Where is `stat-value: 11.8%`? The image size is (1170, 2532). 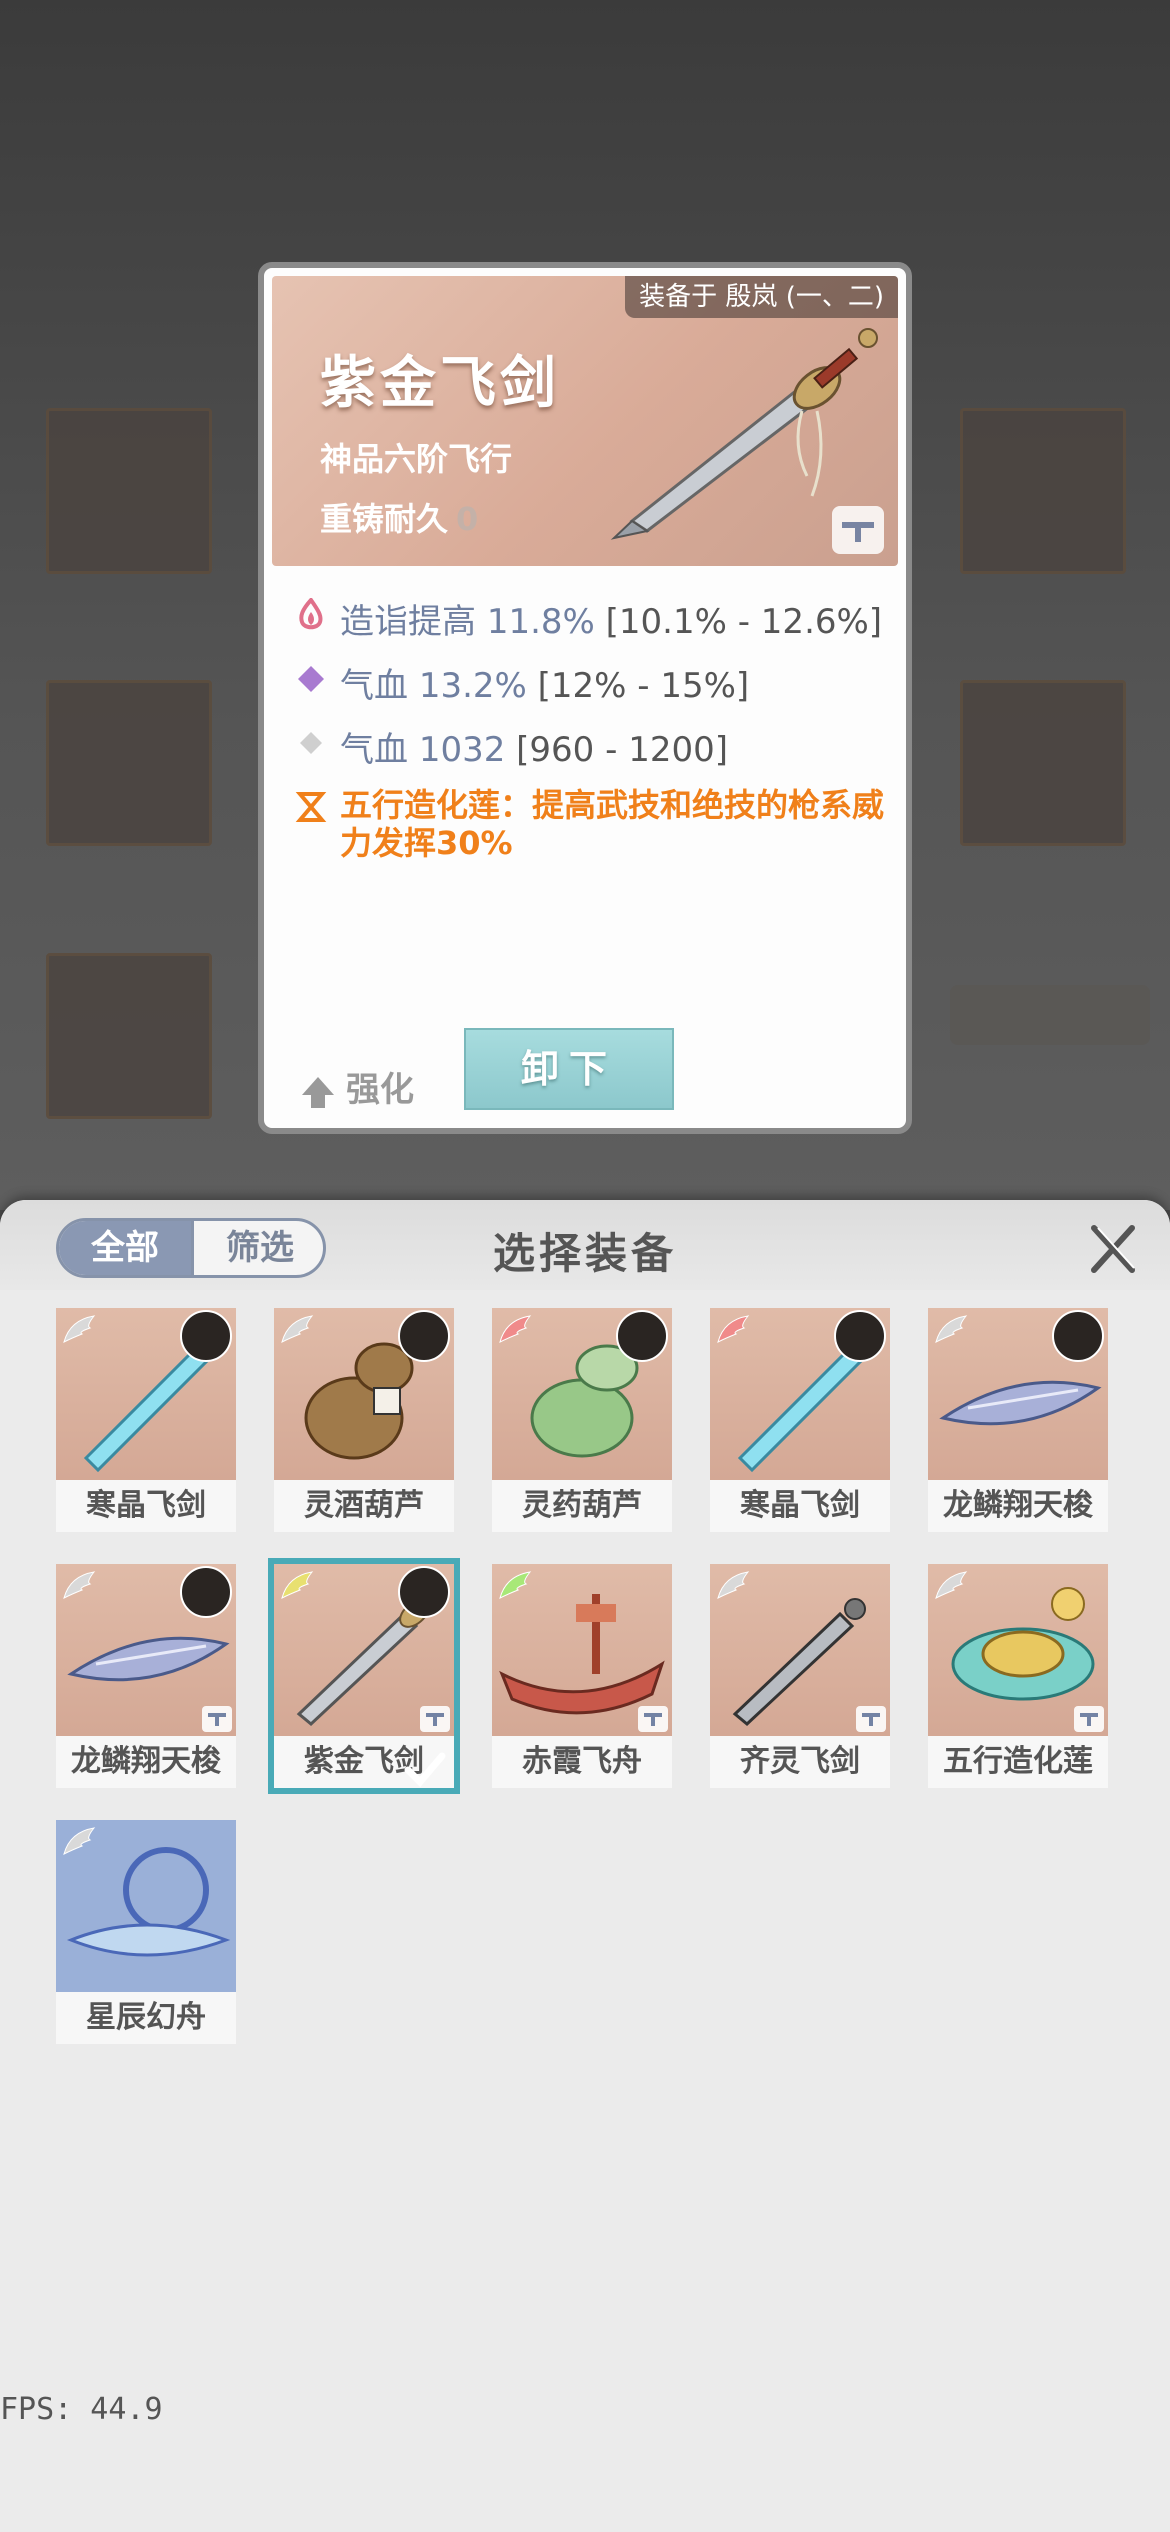 stat-value: 11.8% is located at coordinates (540, 622).